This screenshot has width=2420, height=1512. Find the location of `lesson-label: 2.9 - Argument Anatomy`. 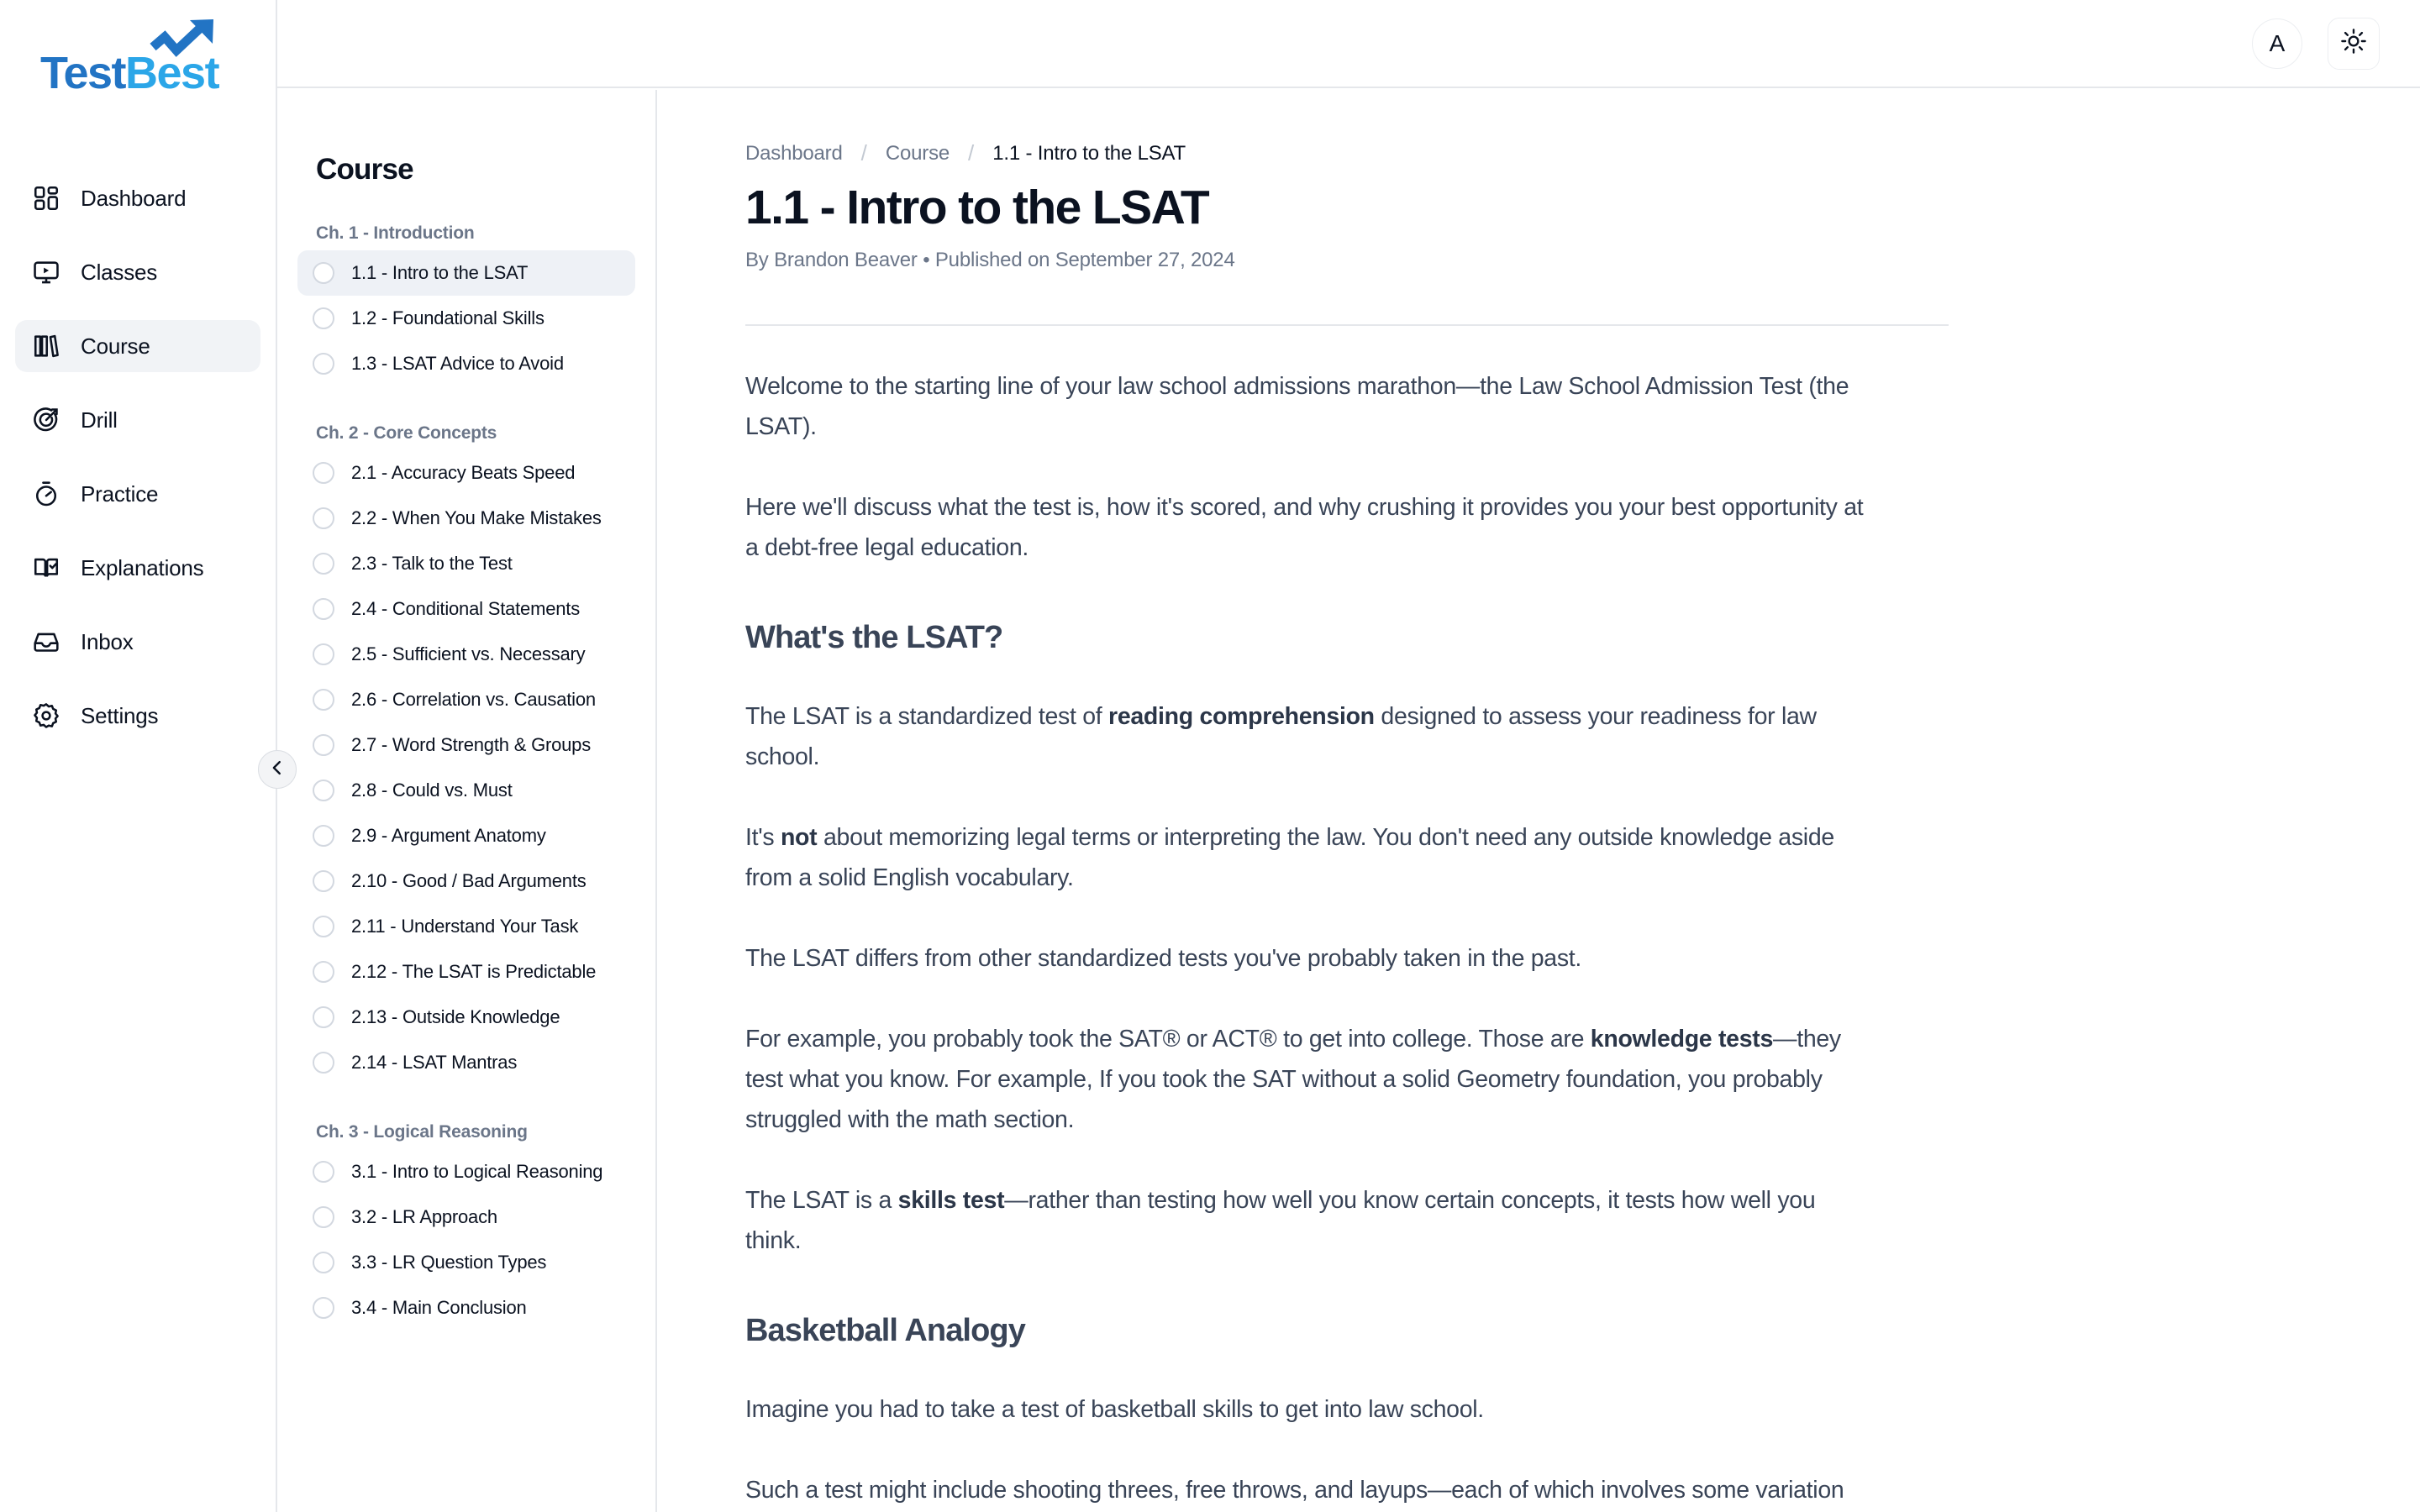

lesson-label: 2.9 - Argument Anatomy is located at coordinates (449, 835).